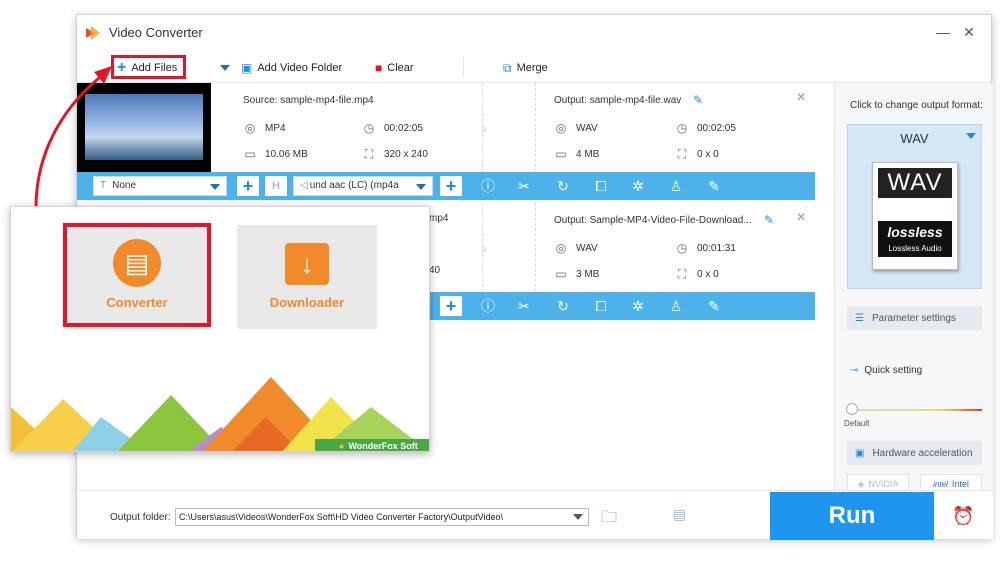  Describe the element at coordinates (679, 514) in the screenshot. I see `export-folder-icon: ▤` at that location.